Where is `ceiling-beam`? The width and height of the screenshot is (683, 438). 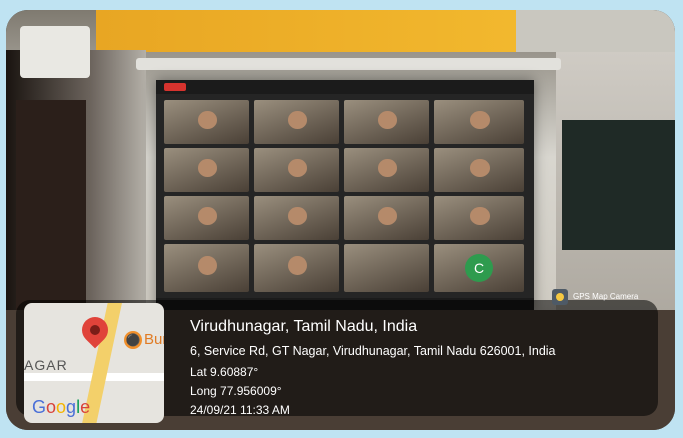 ceiling-beam is located at coordinates (306, 31).